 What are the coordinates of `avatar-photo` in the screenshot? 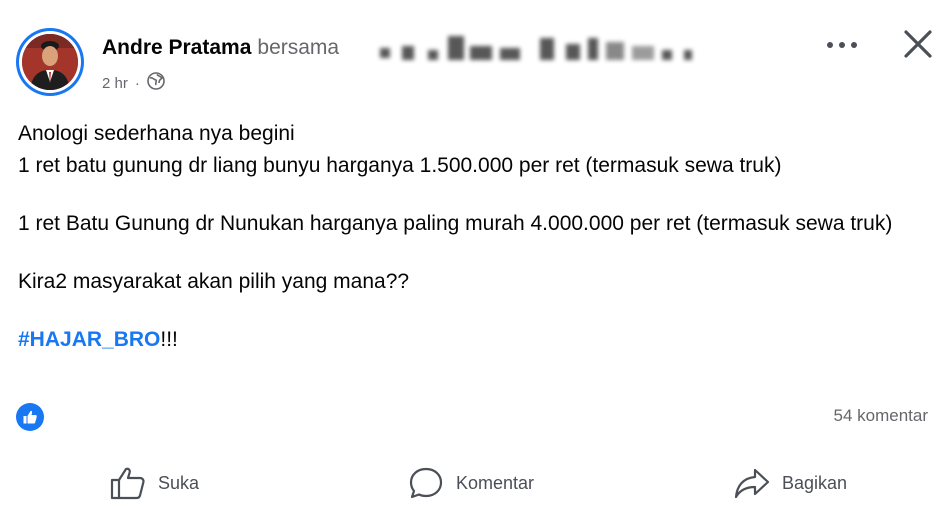 It's located at (50, 62).